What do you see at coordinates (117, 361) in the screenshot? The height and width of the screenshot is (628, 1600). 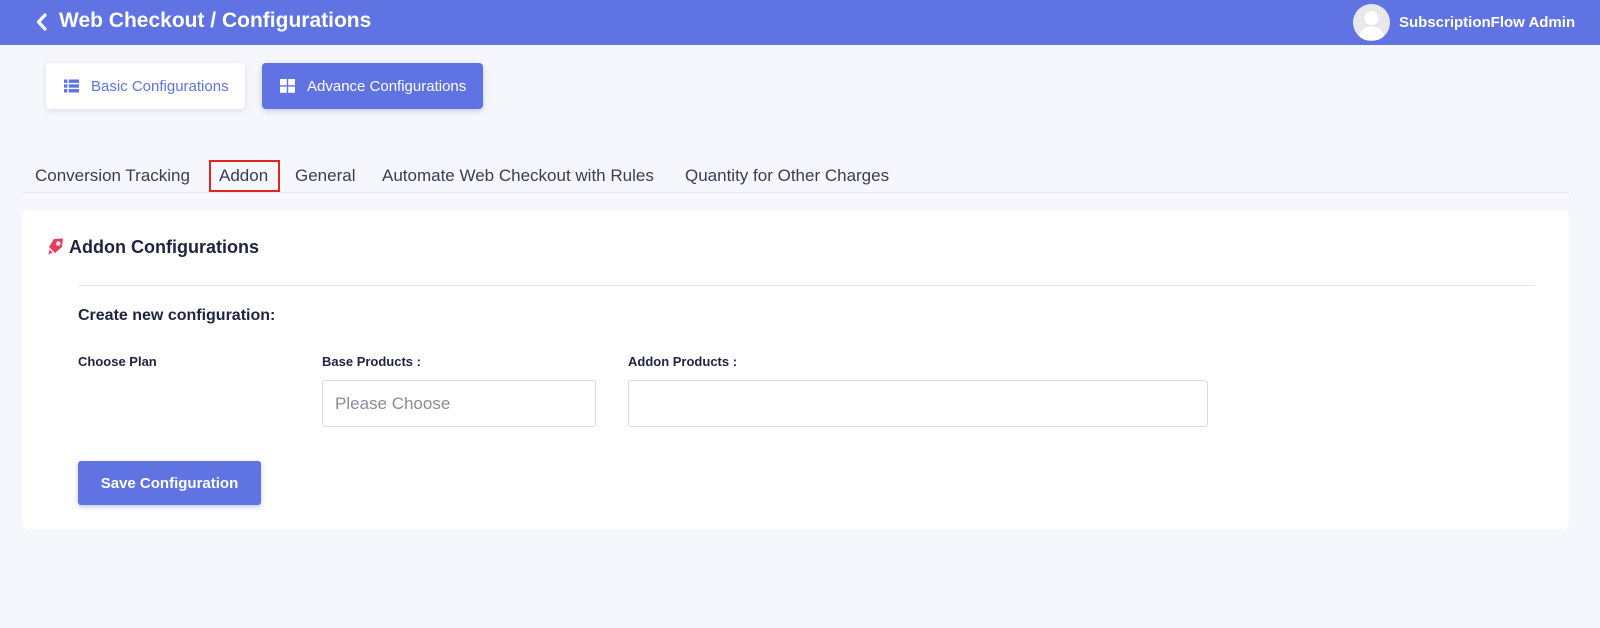 I see `choose-plan-label: Choose Plan` at bounding box center [117, 361].